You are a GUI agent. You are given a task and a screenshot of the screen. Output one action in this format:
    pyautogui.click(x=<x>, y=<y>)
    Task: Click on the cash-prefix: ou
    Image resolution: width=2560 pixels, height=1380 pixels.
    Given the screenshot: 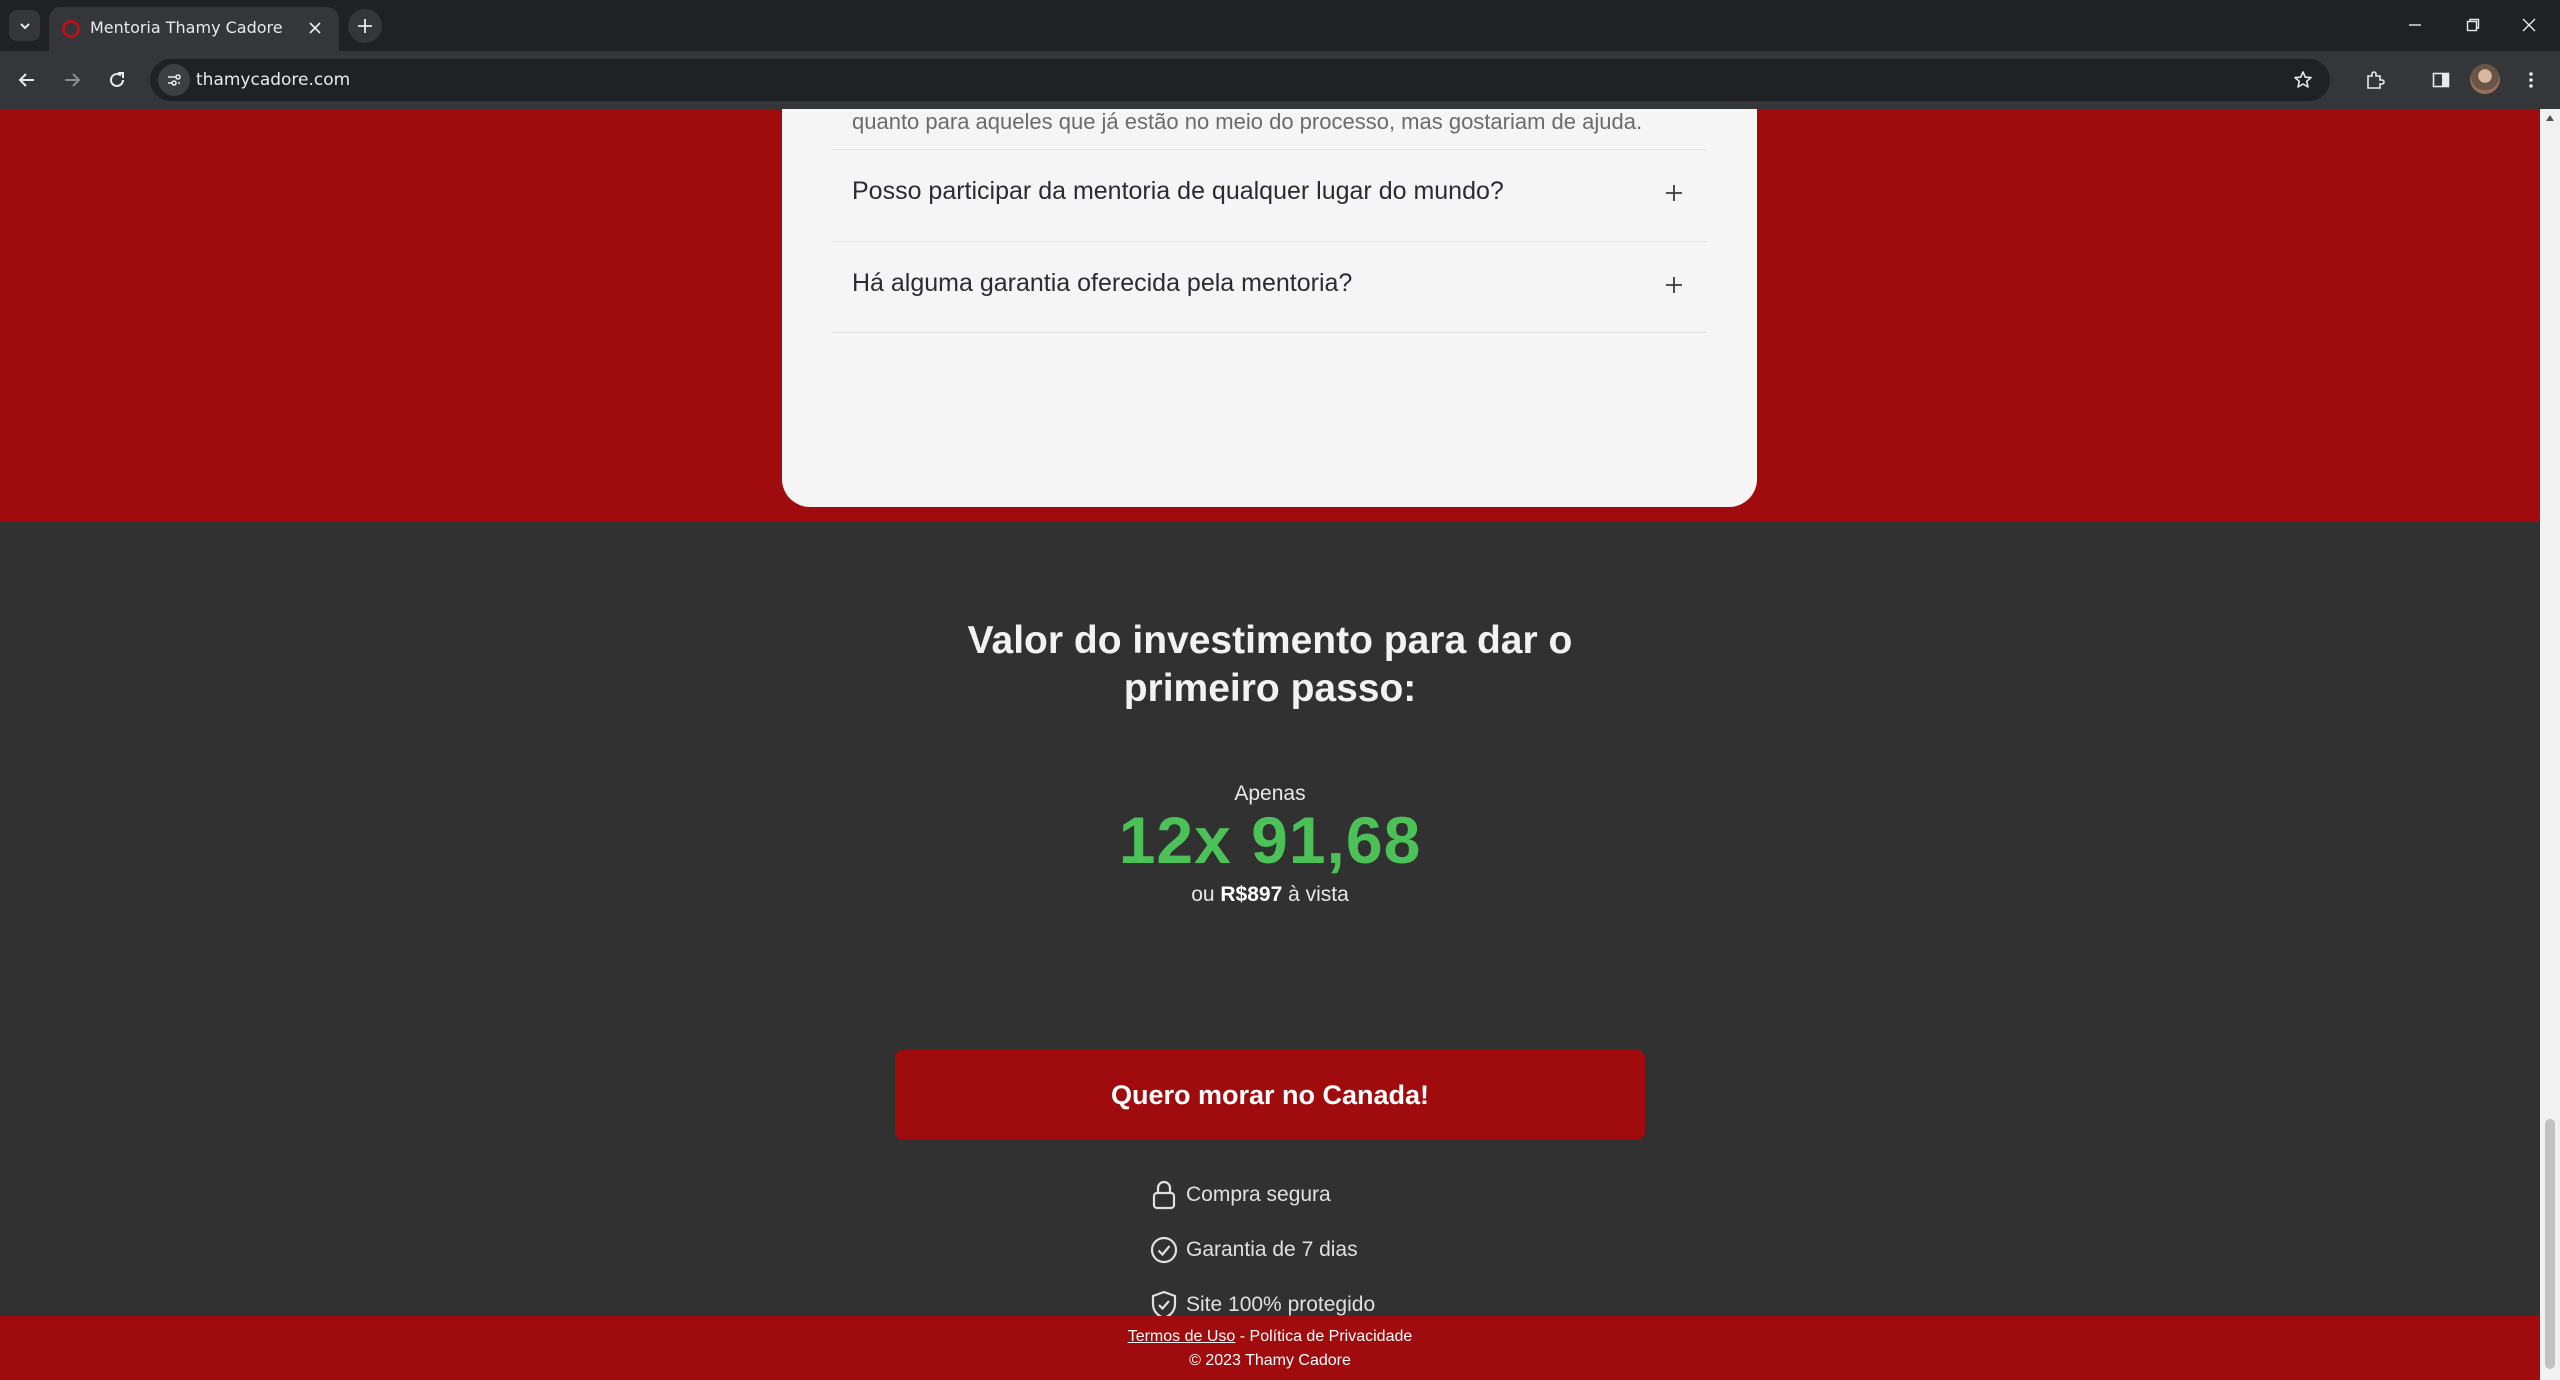 What is the action you would take?
    pyautogui.click(x=1206, y=894)
    